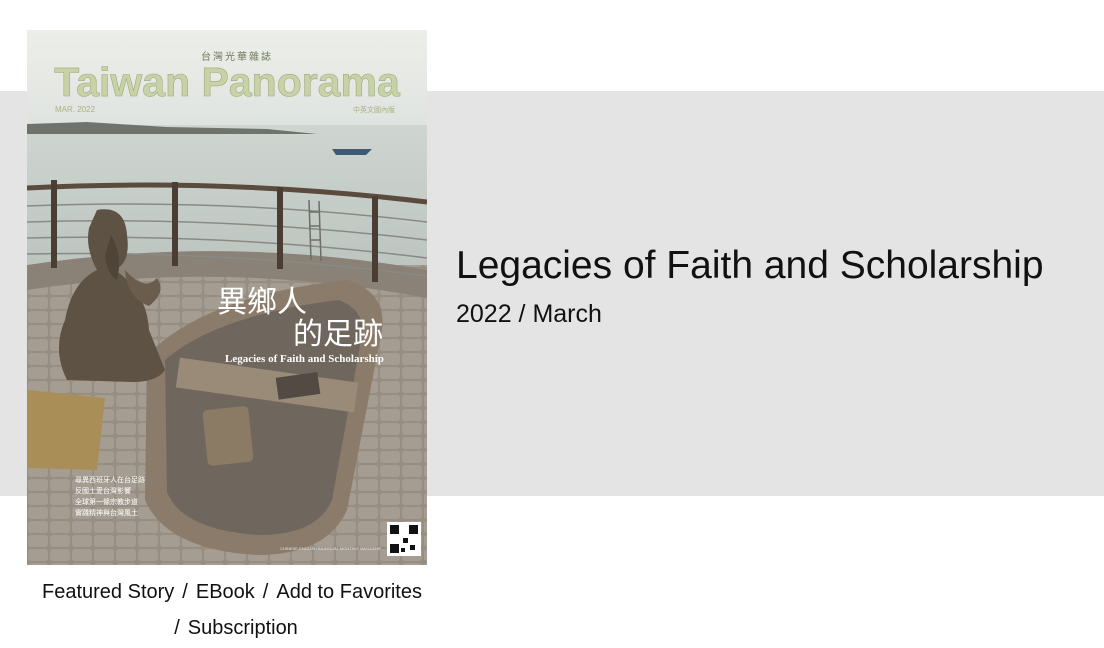 The image size is (1104, 648). I want to click on featured-story-link: Featured Story, so click(108, 592).